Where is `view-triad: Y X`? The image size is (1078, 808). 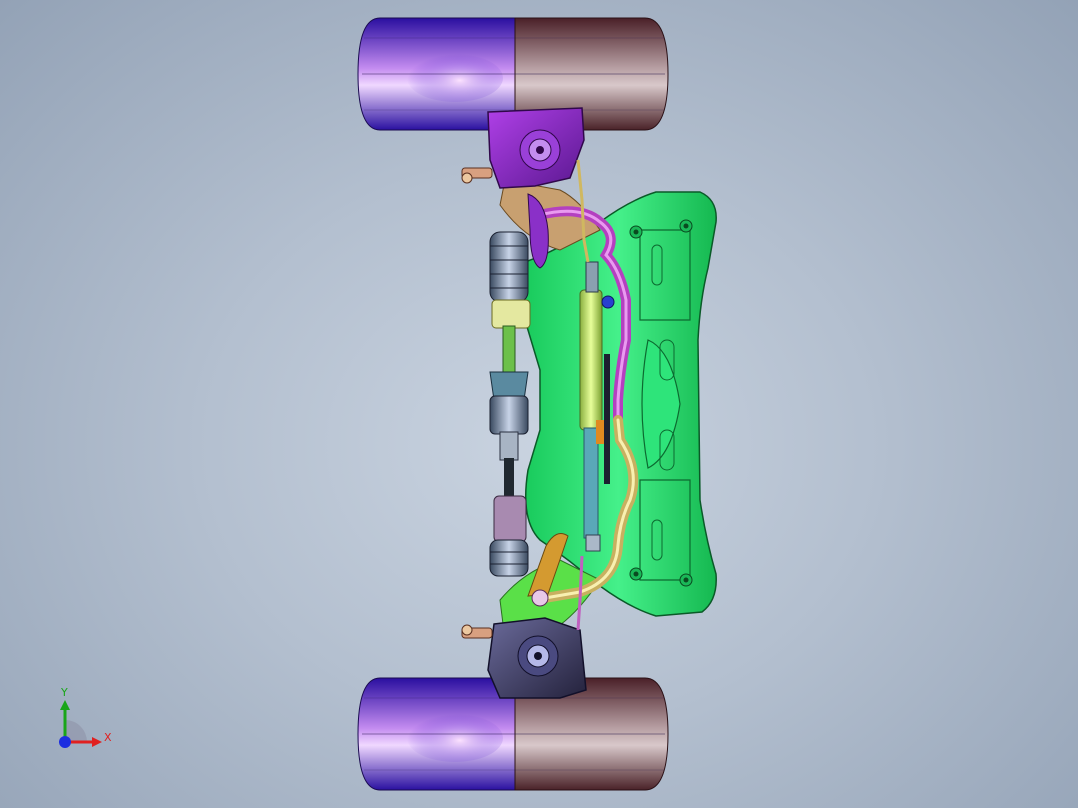 view-triad: Y X is located at coordinates (88, 719).